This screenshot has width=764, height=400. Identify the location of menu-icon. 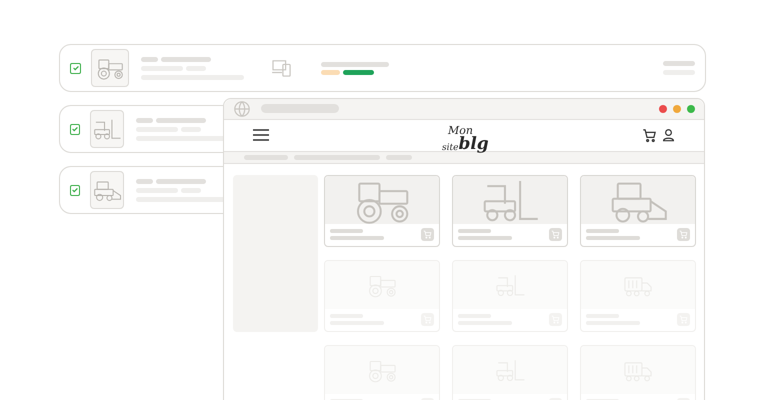
(261, 135).